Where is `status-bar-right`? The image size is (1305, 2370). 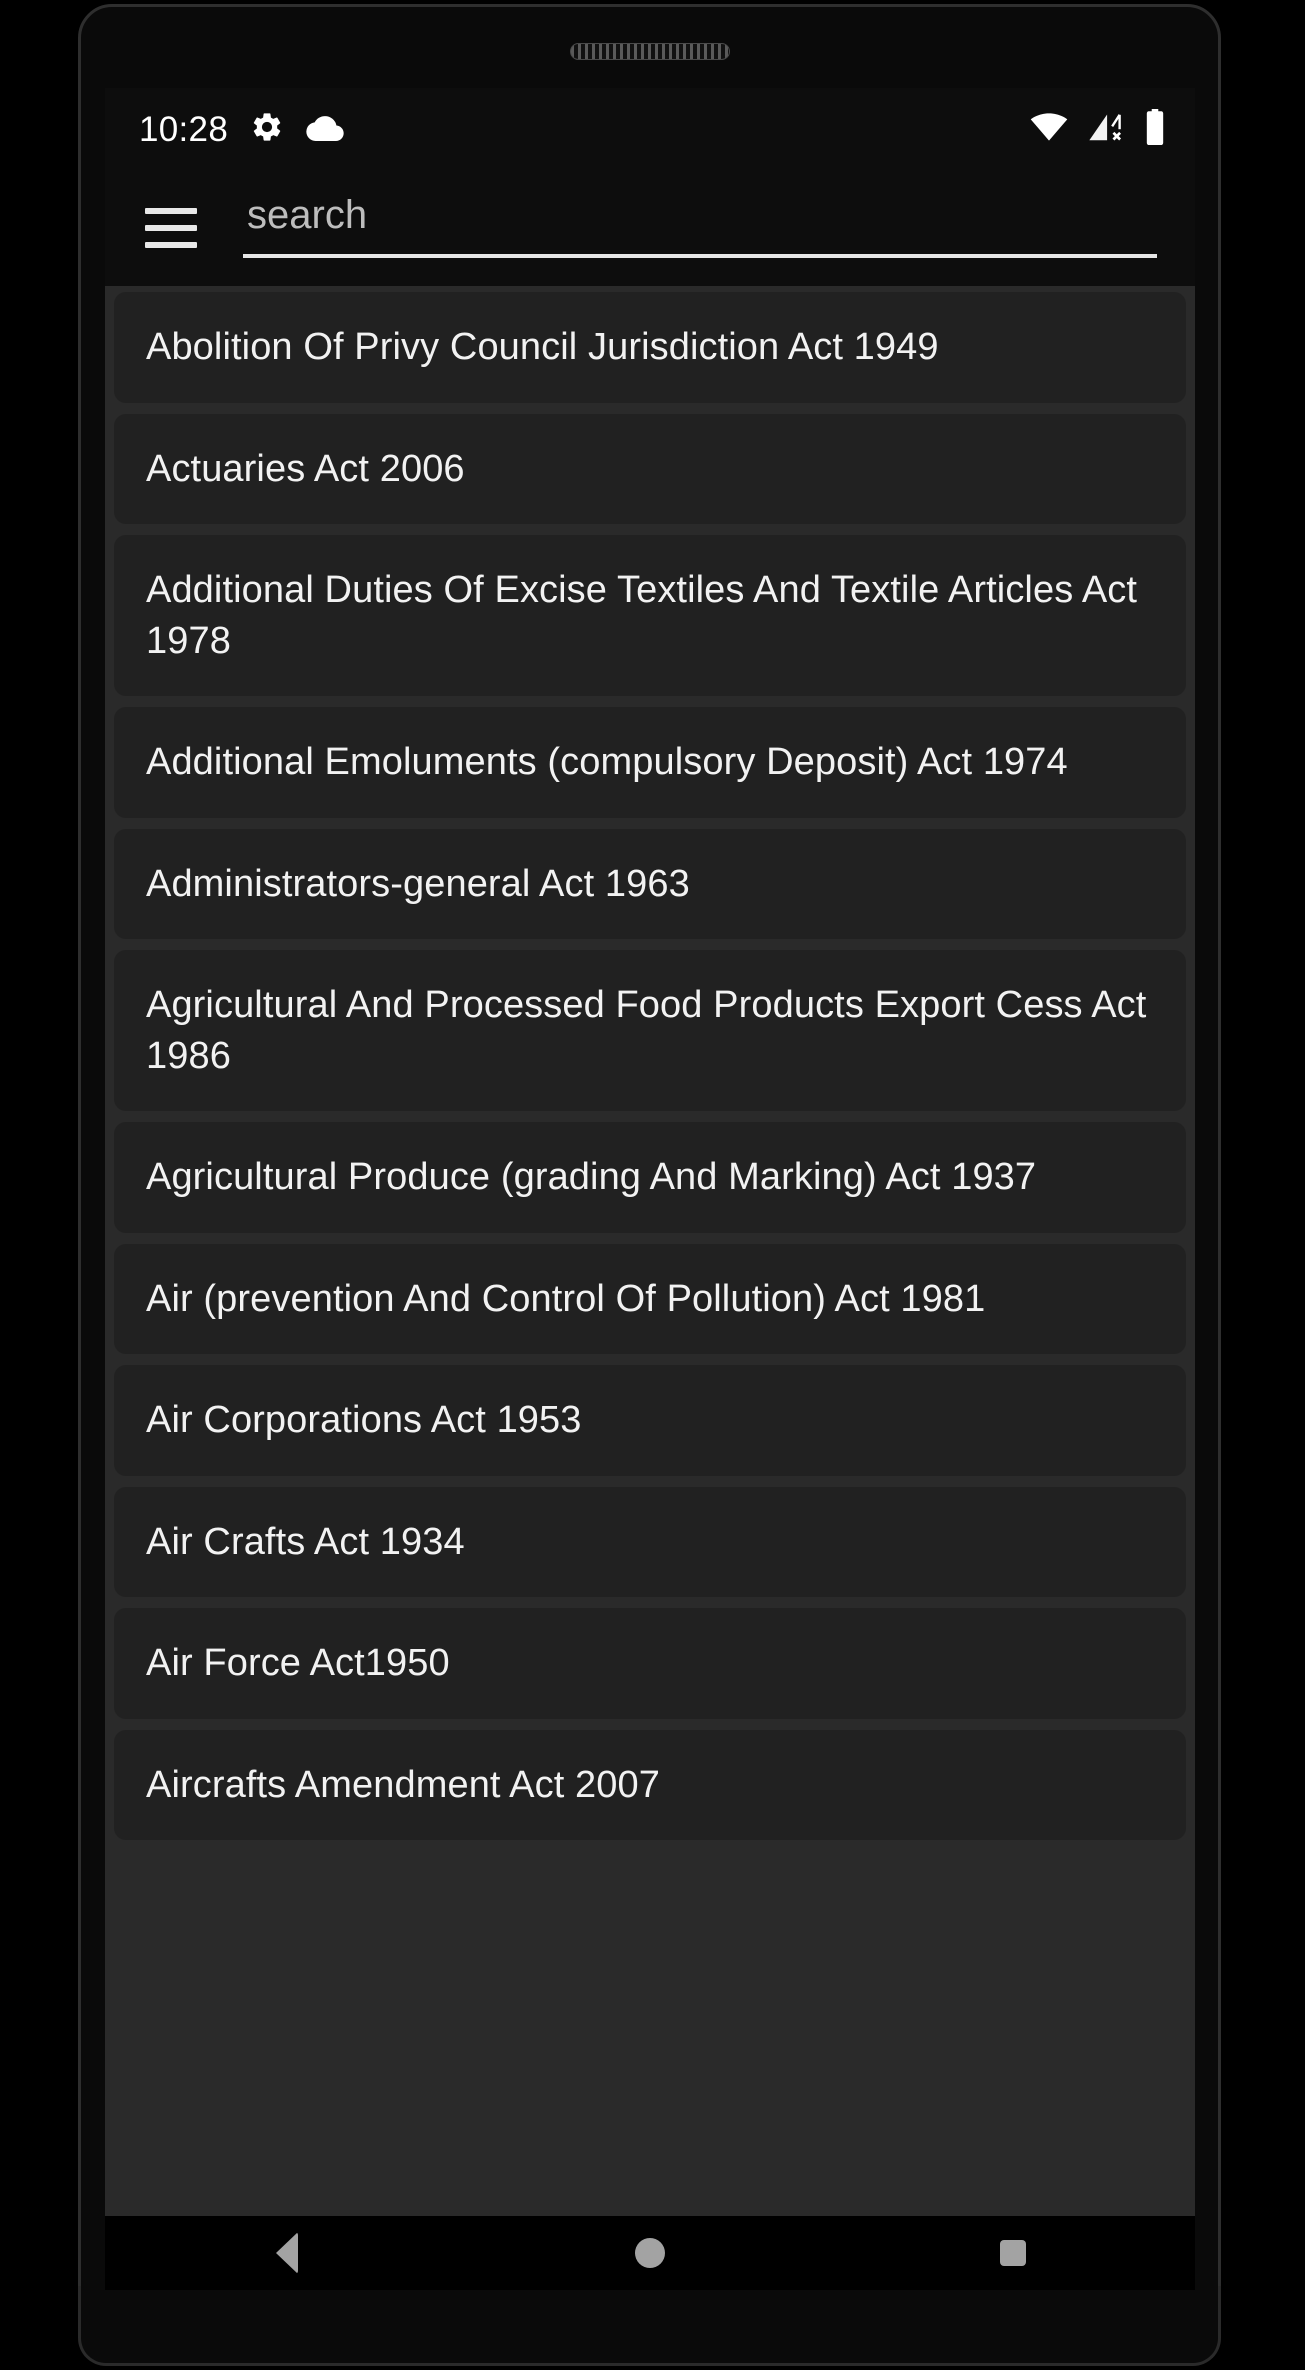
status-bar-right is located at coordinates (1098, 129).